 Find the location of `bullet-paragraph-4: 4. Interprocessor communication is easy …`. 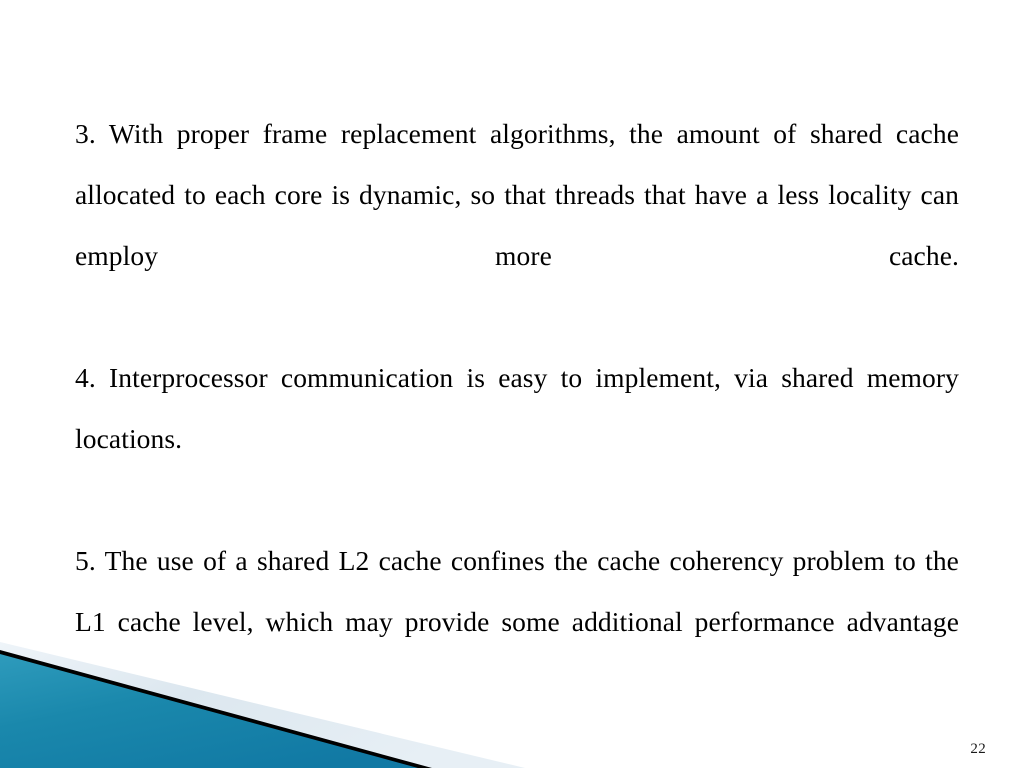

bullet-paragraph-4: 4. Interprocessor communication is easy … is located at coordinates (517, 408).